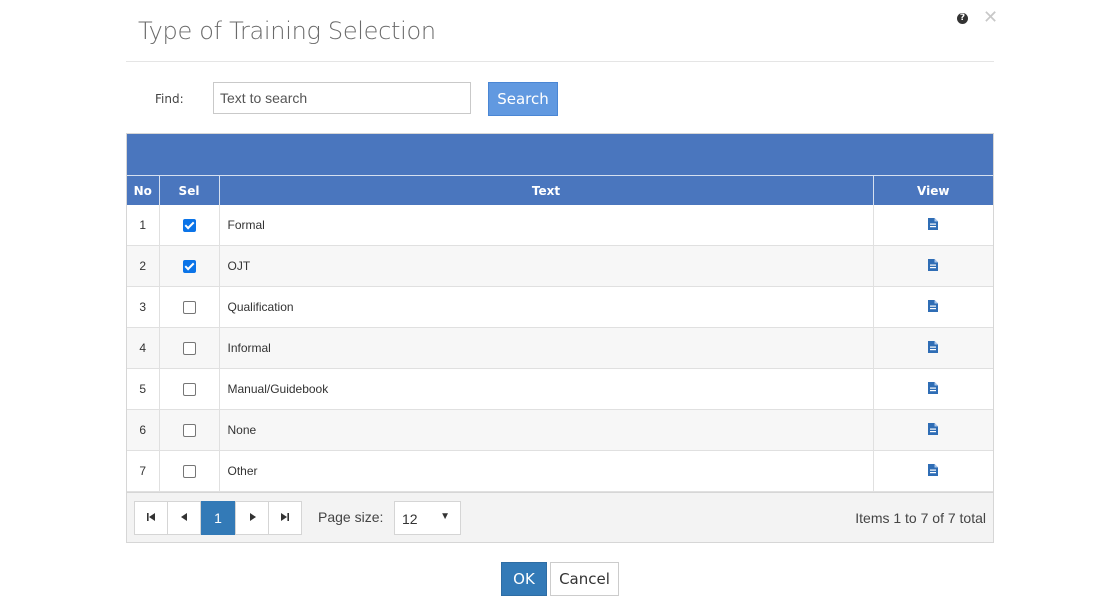 This screenshot has height=616, width=1120. What do you see at coordinates (143, 430) in the screenshot?
I see `row-number: 6` at bounding box center [143, 430].